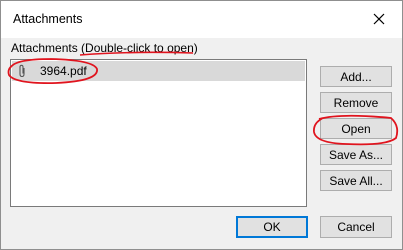  I want to click on attachments-list-caption: Attachments (Double-click to open), so click(104, 48).